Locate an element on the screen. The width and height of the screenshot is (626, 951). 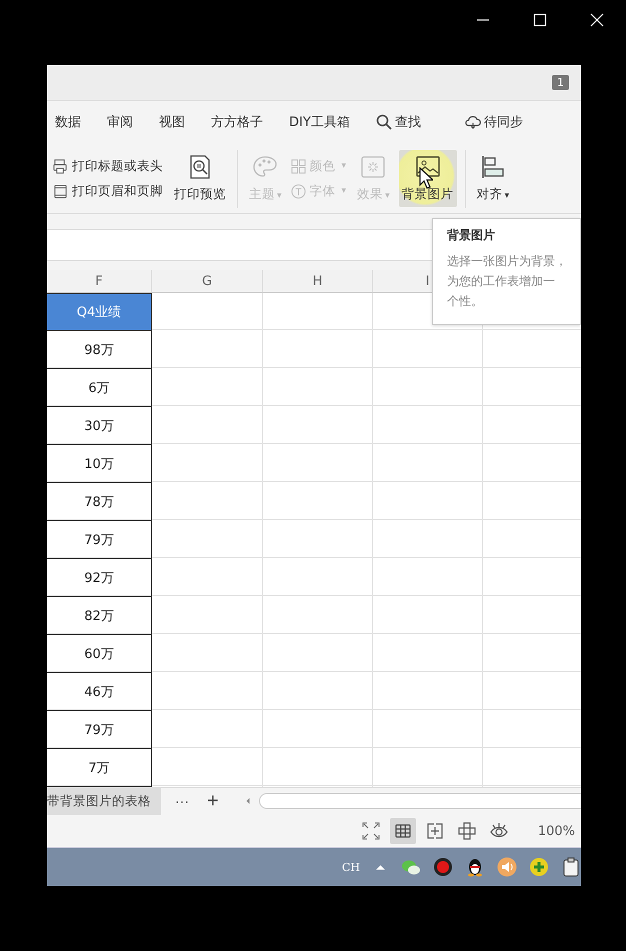
grid-view-button is located at coordinates (403, 831).